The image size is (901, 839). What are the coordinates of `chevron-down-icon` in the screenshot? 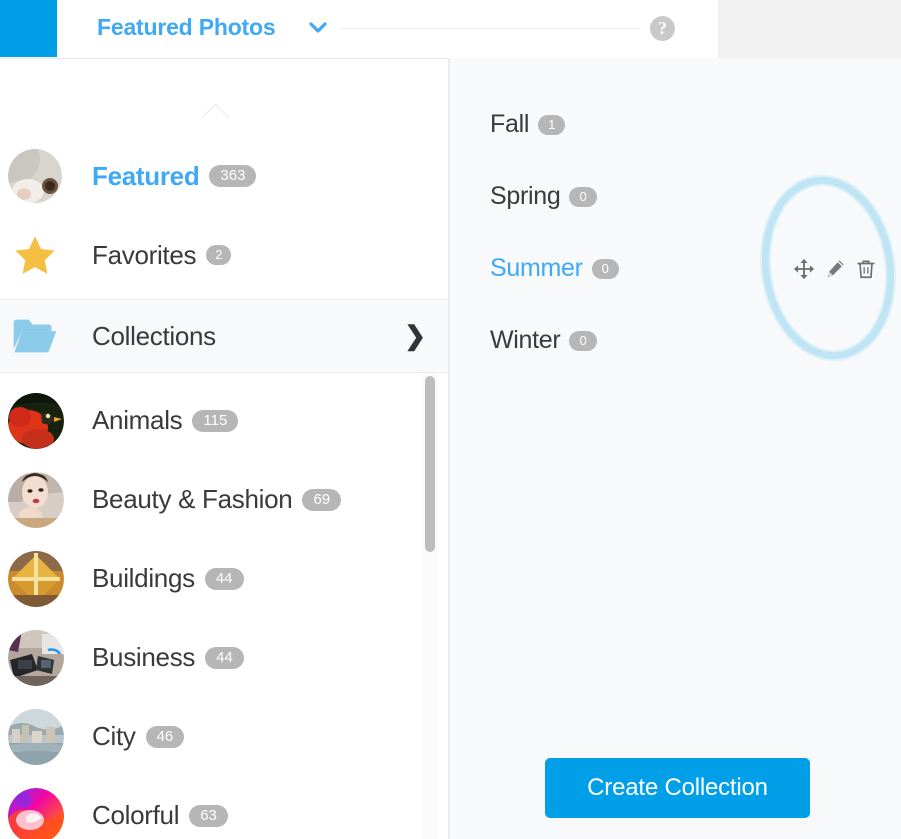 It's located at (318, 28).